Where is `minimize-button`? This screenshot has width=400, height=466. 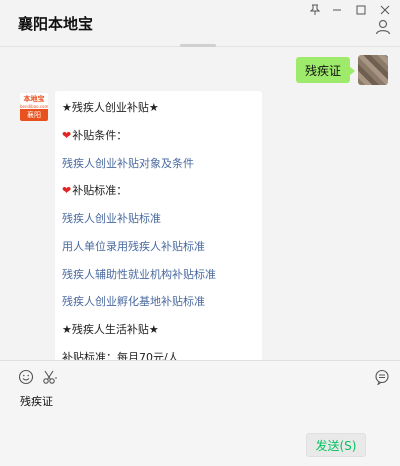 minimize-button is located at coordinates (337, 10).